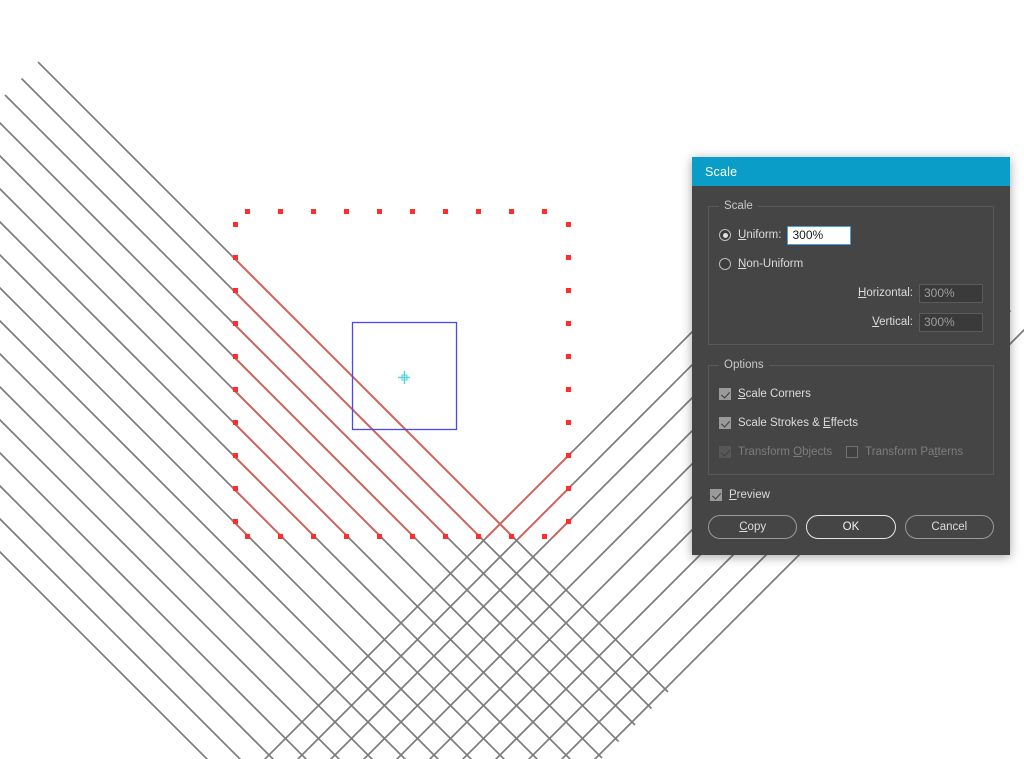 This screenshot has height=759, width=1024. What do you see at coordinates (771, 264) in the screenshot?
I see `non-uniform-label: Non-Uniform` at bounding box center [771, 264].